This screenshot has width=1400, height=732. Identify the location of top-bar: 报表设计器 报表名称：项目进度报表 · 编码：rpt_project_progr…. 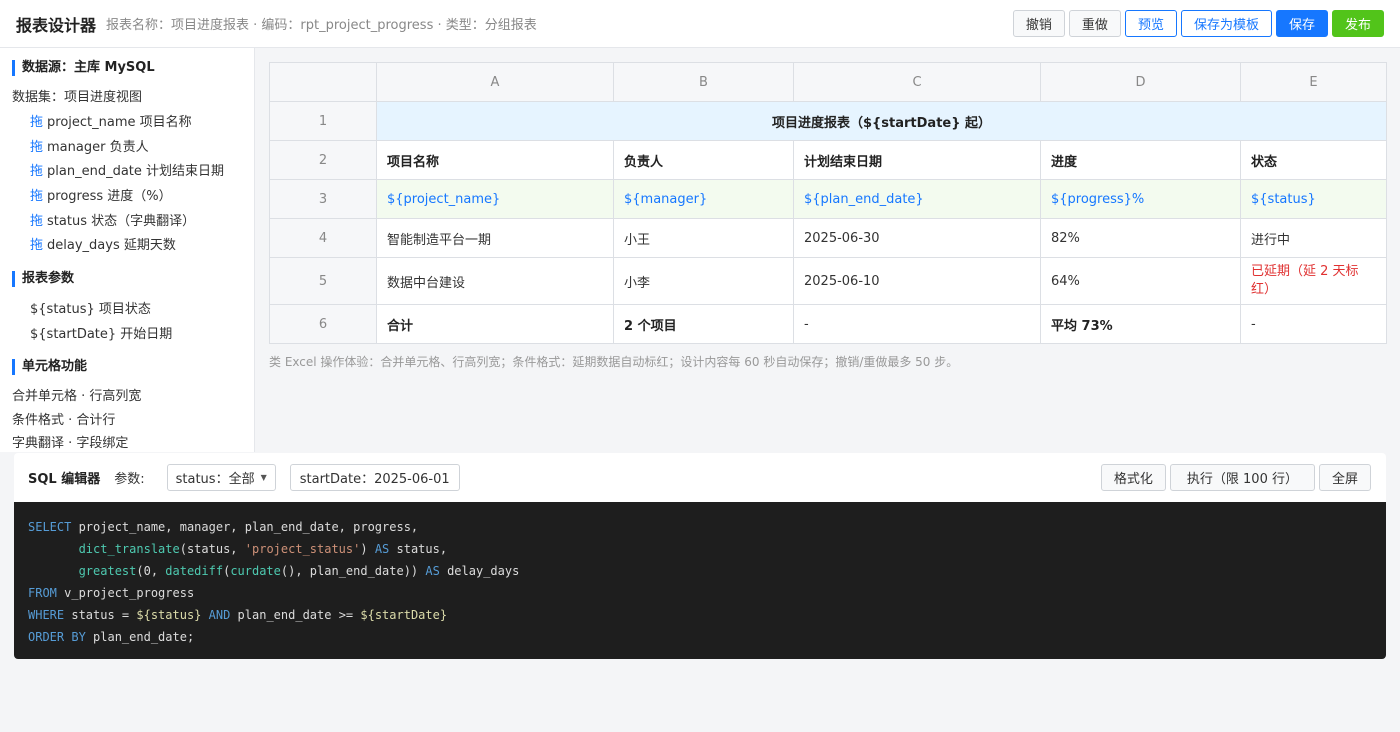
(700, 24).